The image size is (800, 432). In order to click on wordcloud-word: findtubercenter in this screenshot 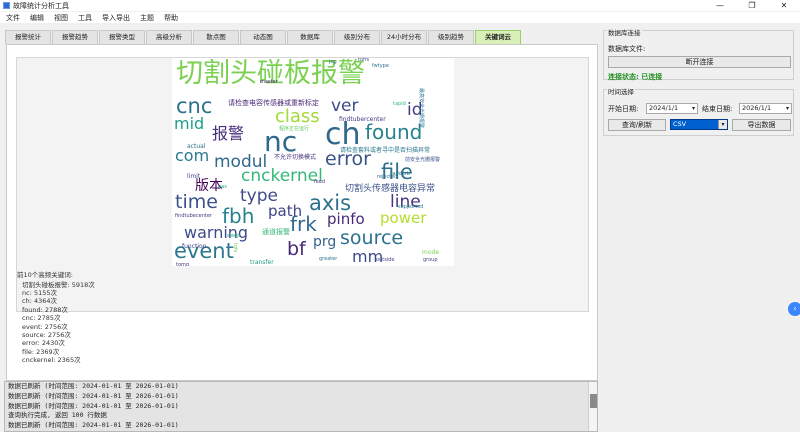, I will do `click(362, 119)`.